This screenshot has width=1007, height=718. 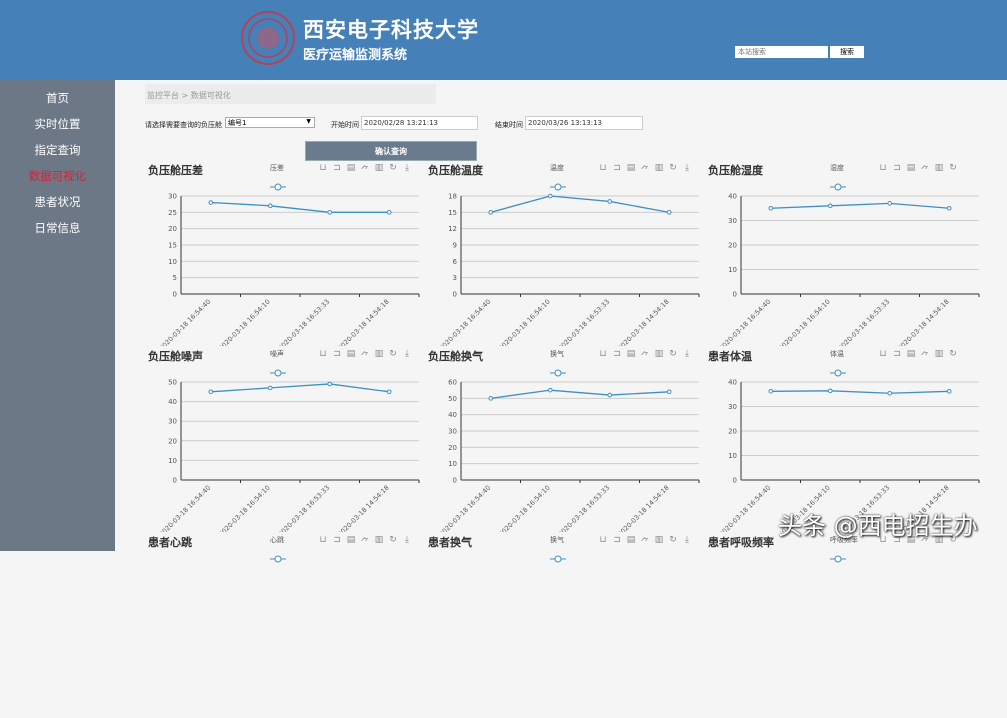 I want to click on chart-legend: 压差, so click(x=278, y=177).